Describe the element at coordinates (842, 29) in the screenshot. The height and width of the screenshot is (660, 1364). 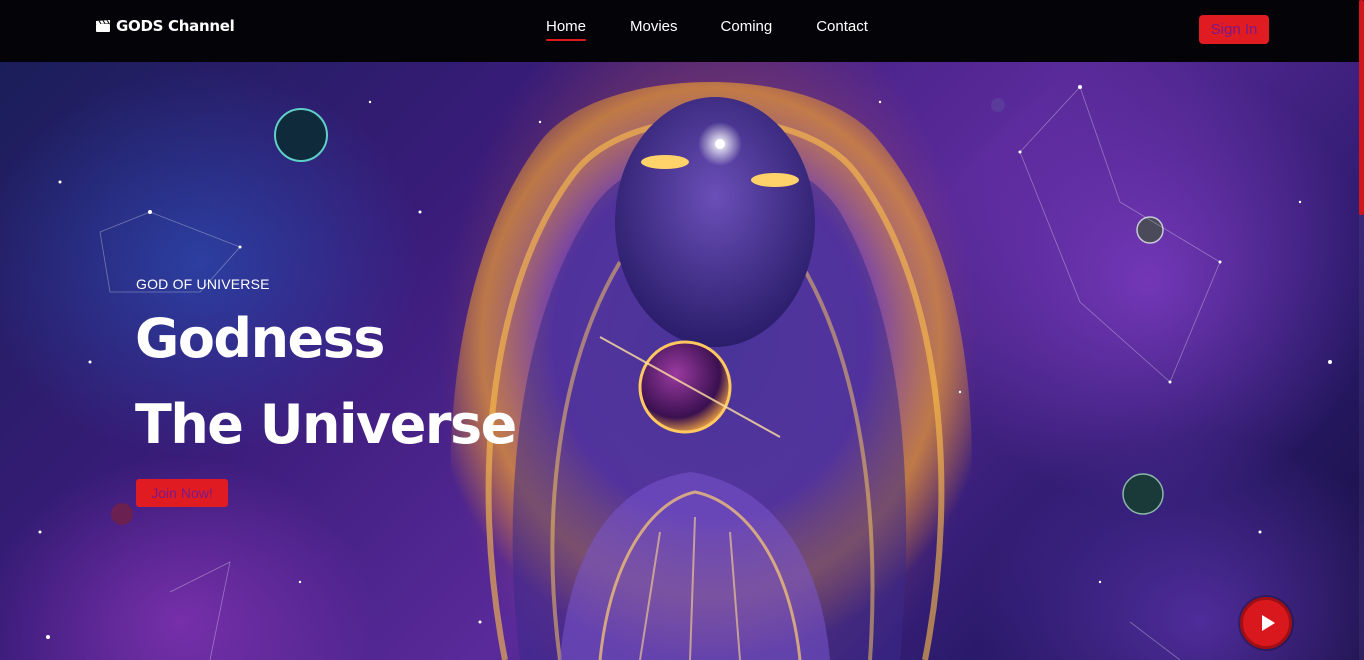
I see `nav-link-contact: Contact` at that location.